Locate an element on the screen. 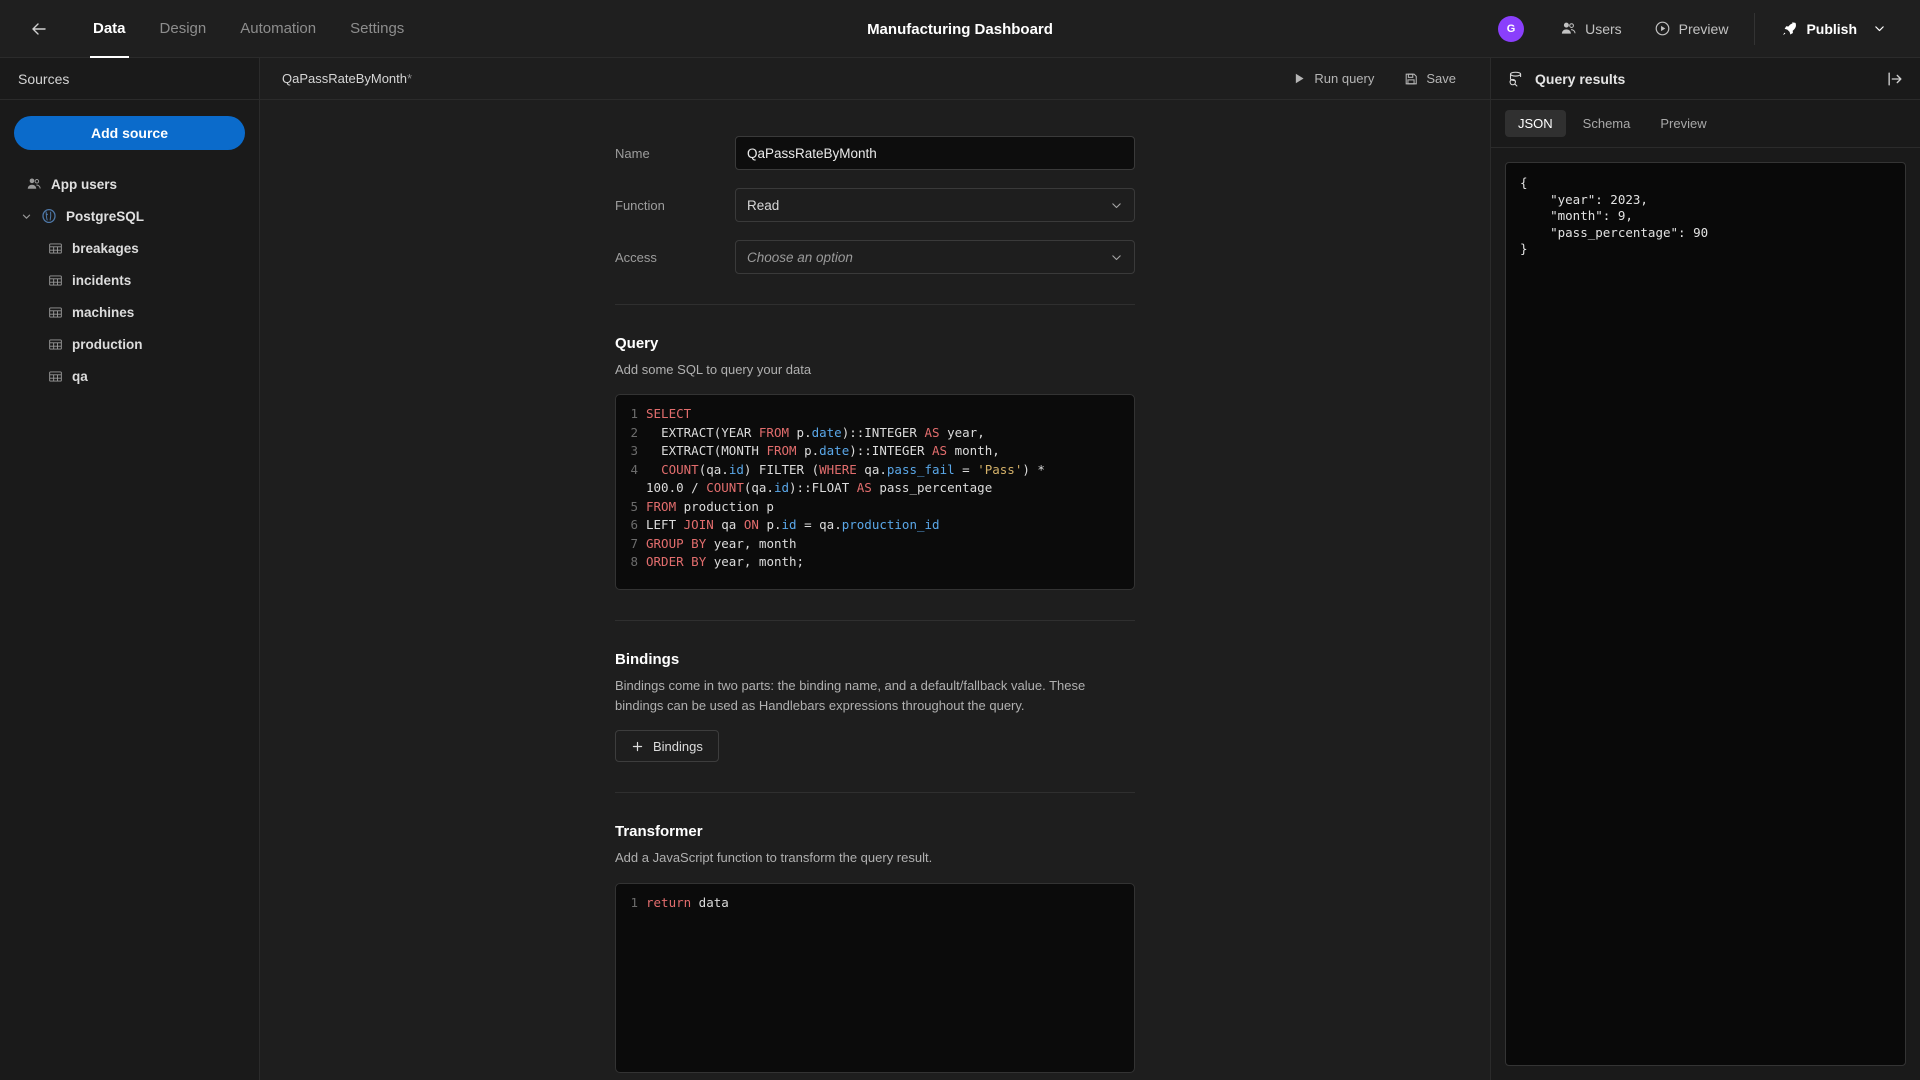  nav-tab-design-label: Design is located at coordinates (183, 28).